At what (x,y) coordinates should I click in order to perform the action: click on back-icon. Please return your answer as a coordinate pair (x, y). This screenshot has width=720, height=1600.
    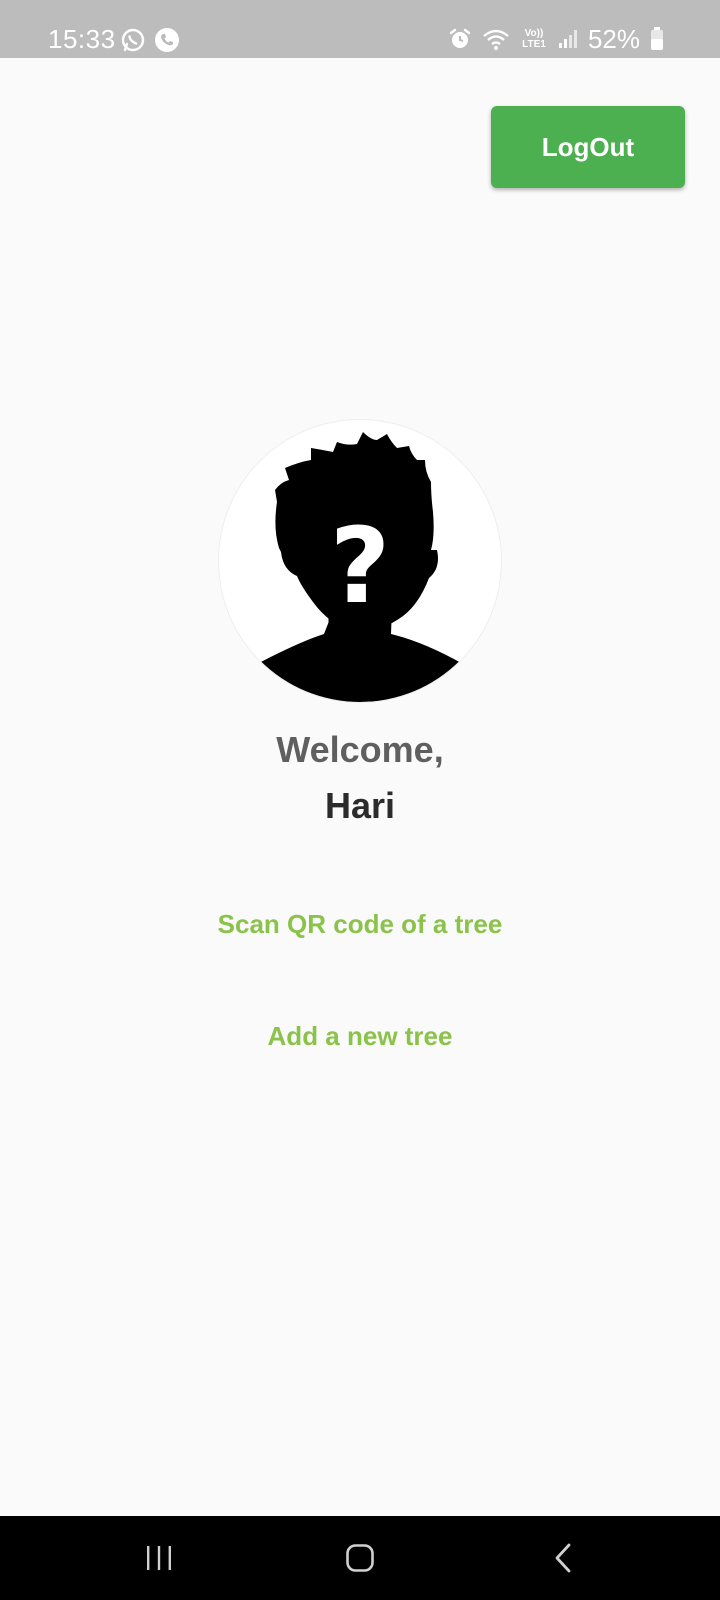
    Looking at the image, I should click on (563, 1558).